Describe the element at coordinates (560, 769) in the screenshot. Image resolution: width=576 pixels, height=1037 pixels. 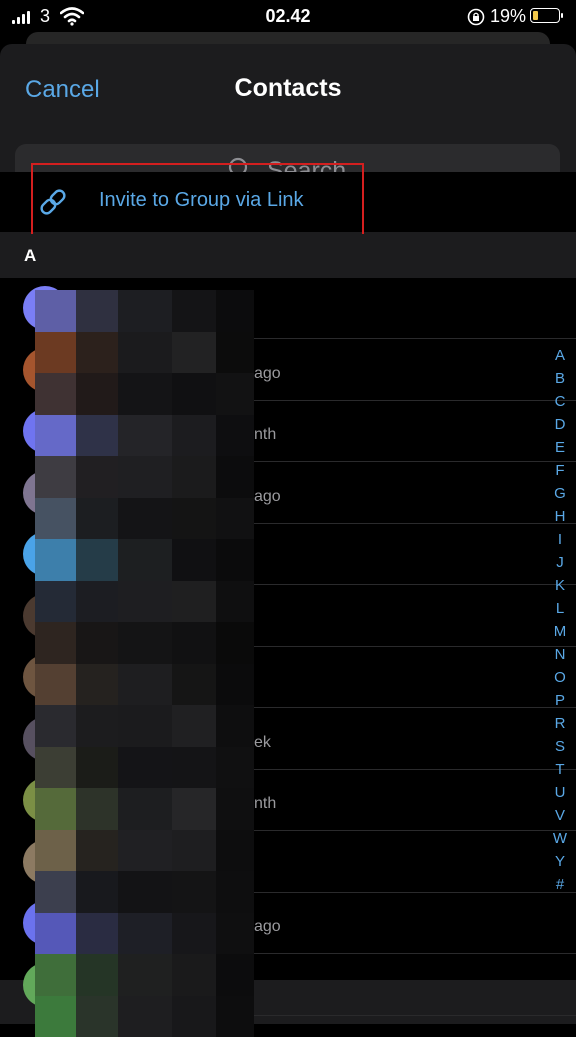
I see `index-letter: T` at that location.